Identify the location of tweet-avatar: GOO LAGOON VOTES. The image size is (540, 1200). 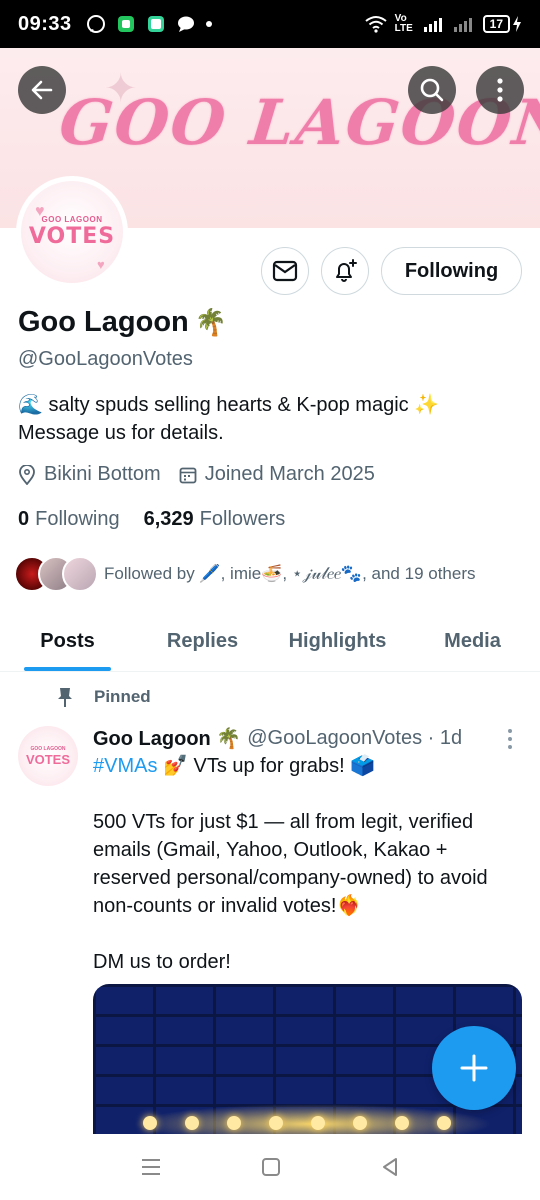
(48, 756).